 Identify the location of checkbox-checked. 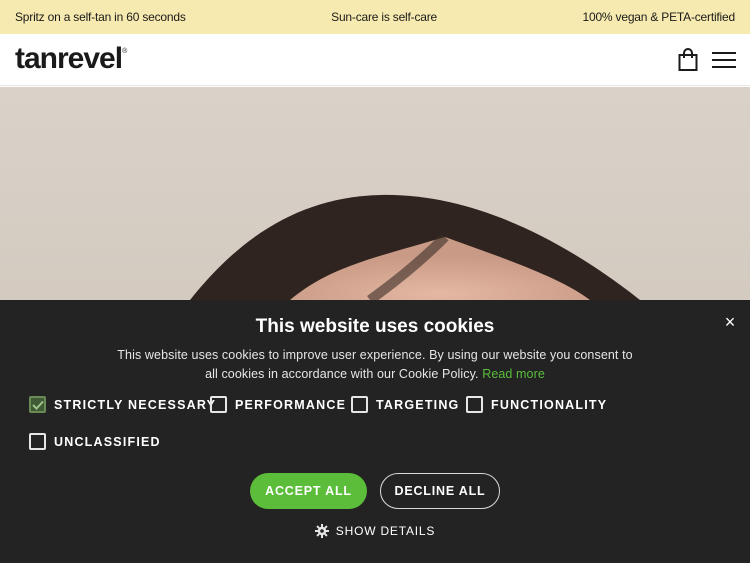
(37, 404).